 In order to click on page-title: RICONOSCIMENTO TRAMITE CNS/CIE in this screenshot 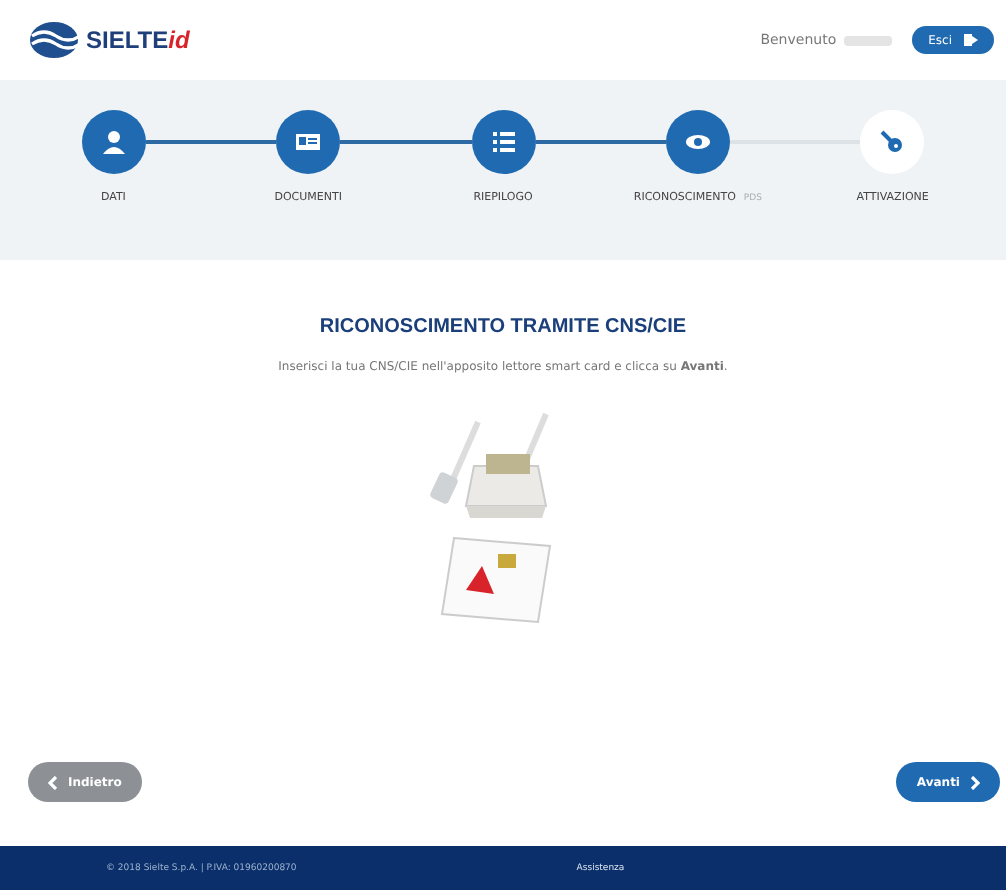, I will do `click(503, 327)`.